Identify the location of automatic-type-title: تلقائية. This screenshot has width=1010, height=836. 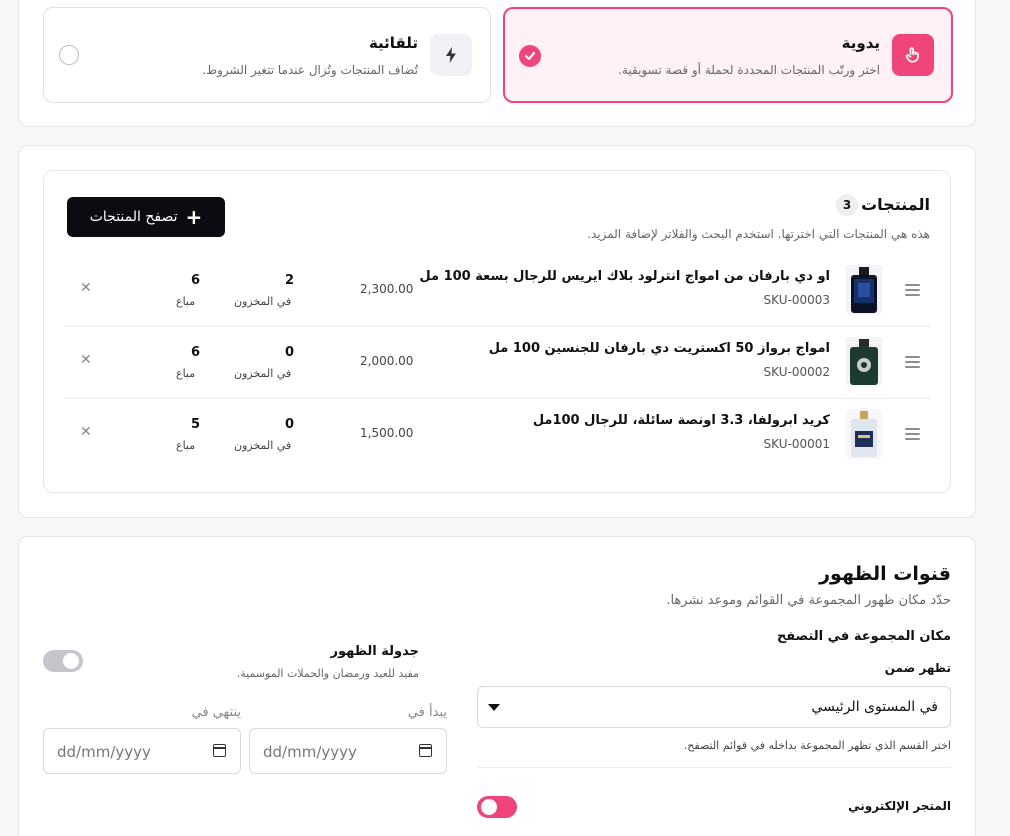
(393, 43).